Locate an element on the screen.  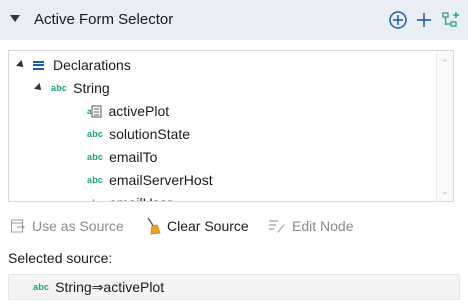
tree-node-solutionstate: abc solutionState is located at coordinates (138, 134).